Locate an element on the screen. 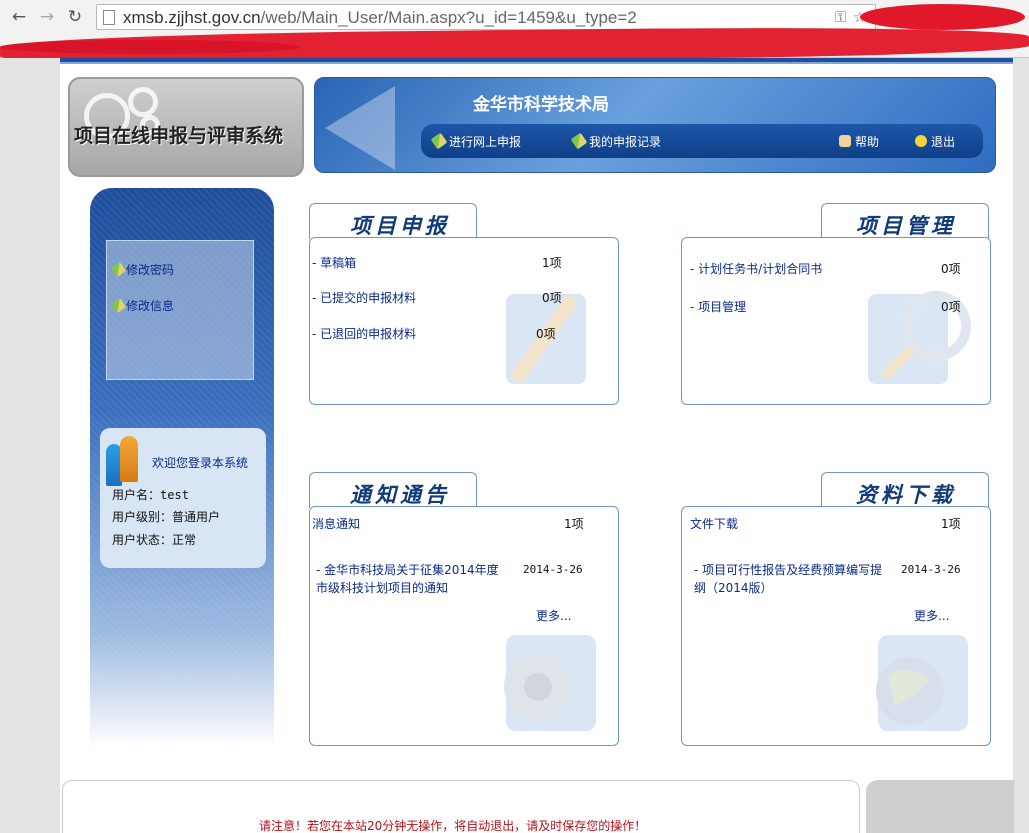  welcome-text: 欢迎您登录本系统 is located at coordinates (200, 463).